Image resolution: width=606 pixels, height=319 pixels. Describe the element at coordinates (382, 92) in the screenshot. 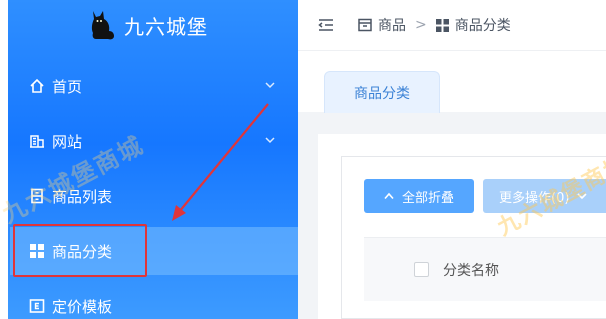

I see `tab-product-category: 商品分类` at that location.